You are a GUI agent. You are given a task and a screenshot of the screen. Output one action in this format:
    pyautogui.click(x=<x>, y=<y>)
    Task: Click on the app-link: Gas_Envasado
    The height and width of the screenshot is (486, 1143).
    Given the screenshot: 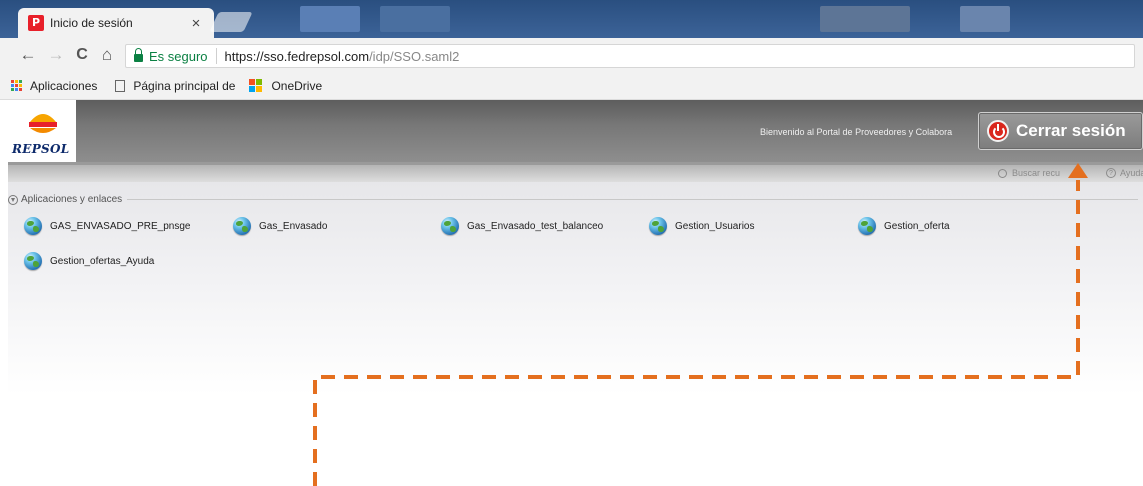 What is the action you would take?
    pyautogui.click(x=280, y=226)
    